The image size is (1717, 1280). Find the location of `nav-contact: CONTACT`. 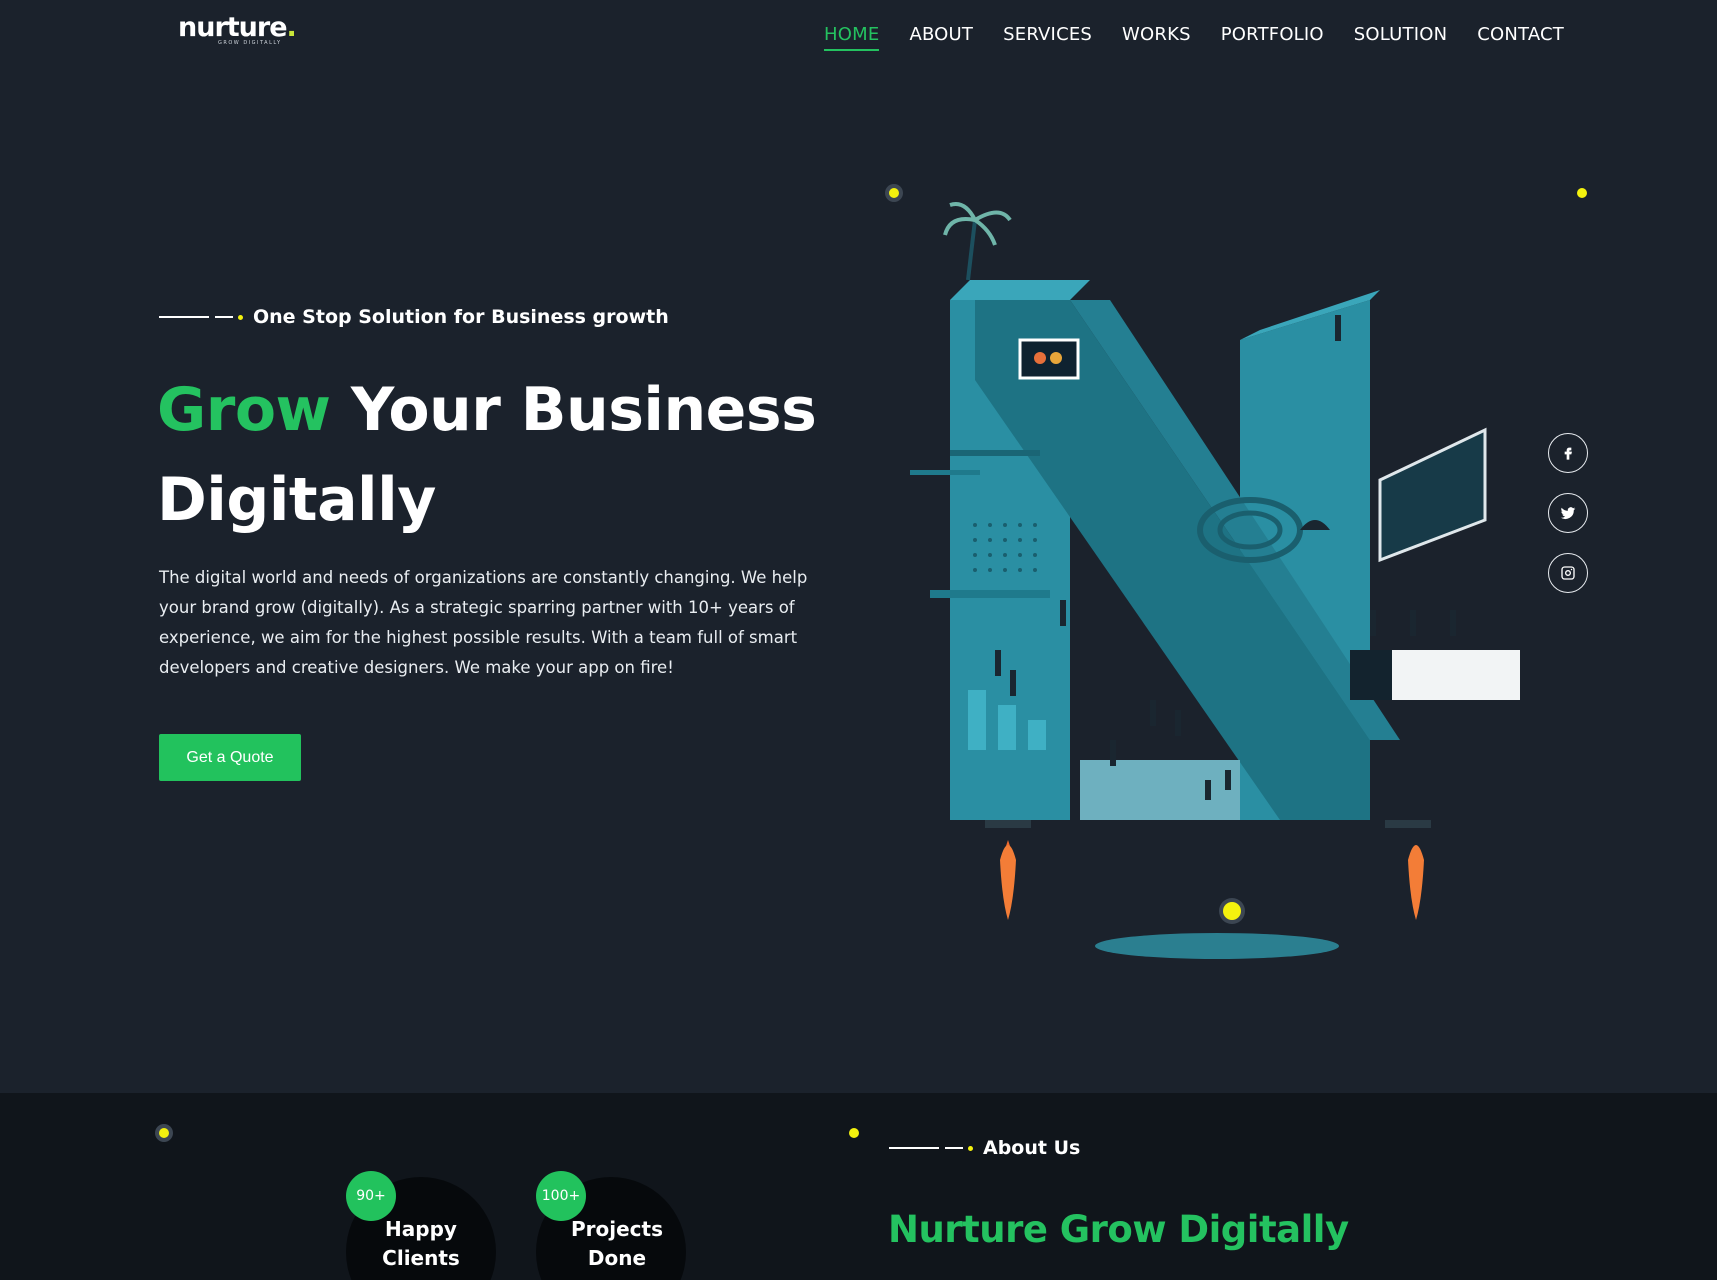

nav-contact: CONTACT is located at coordinates (1520, 37).